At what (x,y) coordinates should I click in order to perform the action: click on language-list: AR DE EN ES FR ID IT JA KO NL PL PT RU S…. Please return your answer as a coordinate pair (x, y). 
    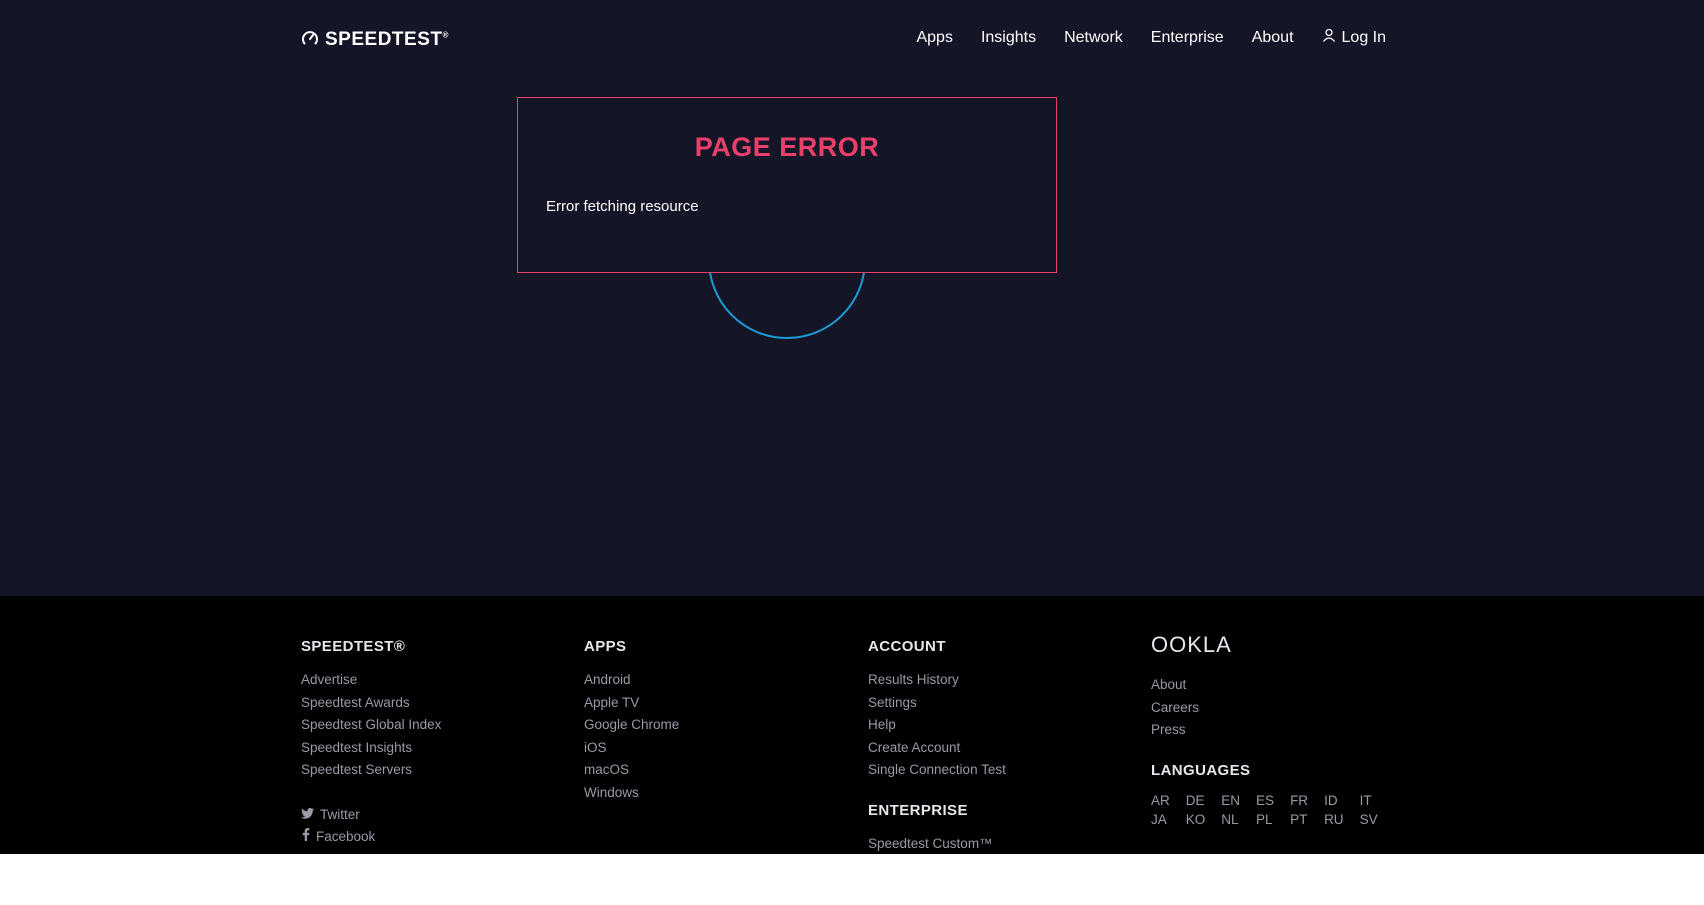
    Looking at the image, I should click on (1264, 810).